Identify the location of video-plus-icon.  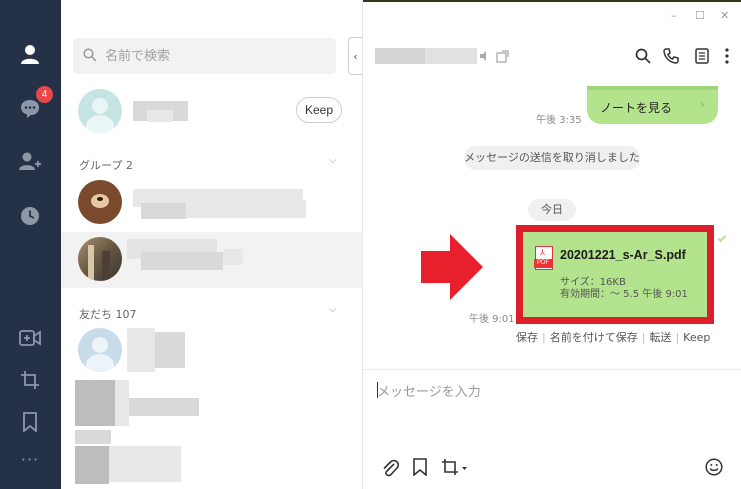
(30, 338).